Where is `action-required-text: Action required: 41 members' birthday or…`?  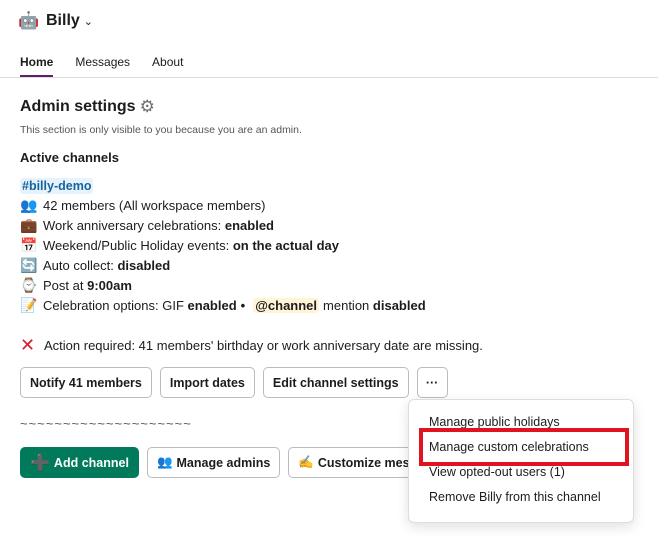
action-required-text: Action required: 41 members' birthday or… is located at coordinates (263, 345).